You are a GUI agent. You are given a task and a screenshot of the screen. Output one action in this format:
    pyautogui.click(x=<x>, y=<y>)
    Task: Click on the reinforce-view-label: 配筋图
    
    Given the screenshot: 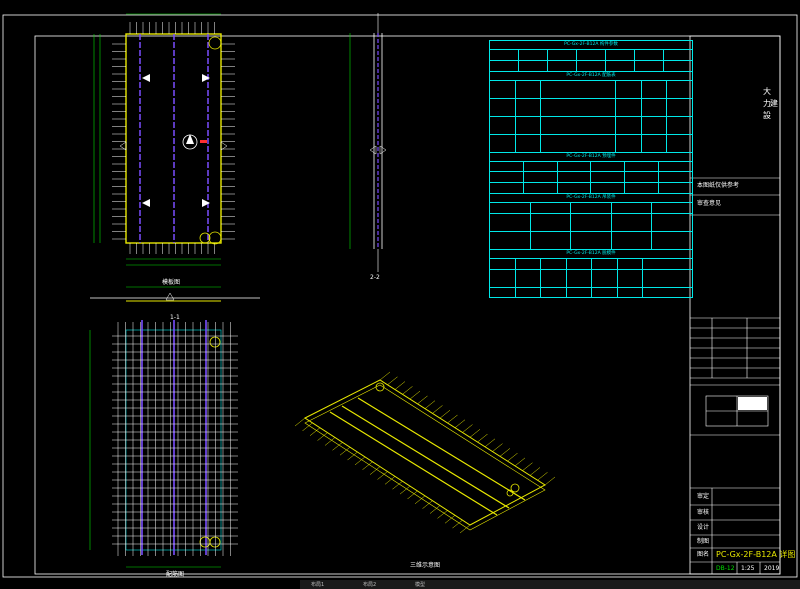 What is the action you would take?
    pyautogui.click(x=175, y=574)
    